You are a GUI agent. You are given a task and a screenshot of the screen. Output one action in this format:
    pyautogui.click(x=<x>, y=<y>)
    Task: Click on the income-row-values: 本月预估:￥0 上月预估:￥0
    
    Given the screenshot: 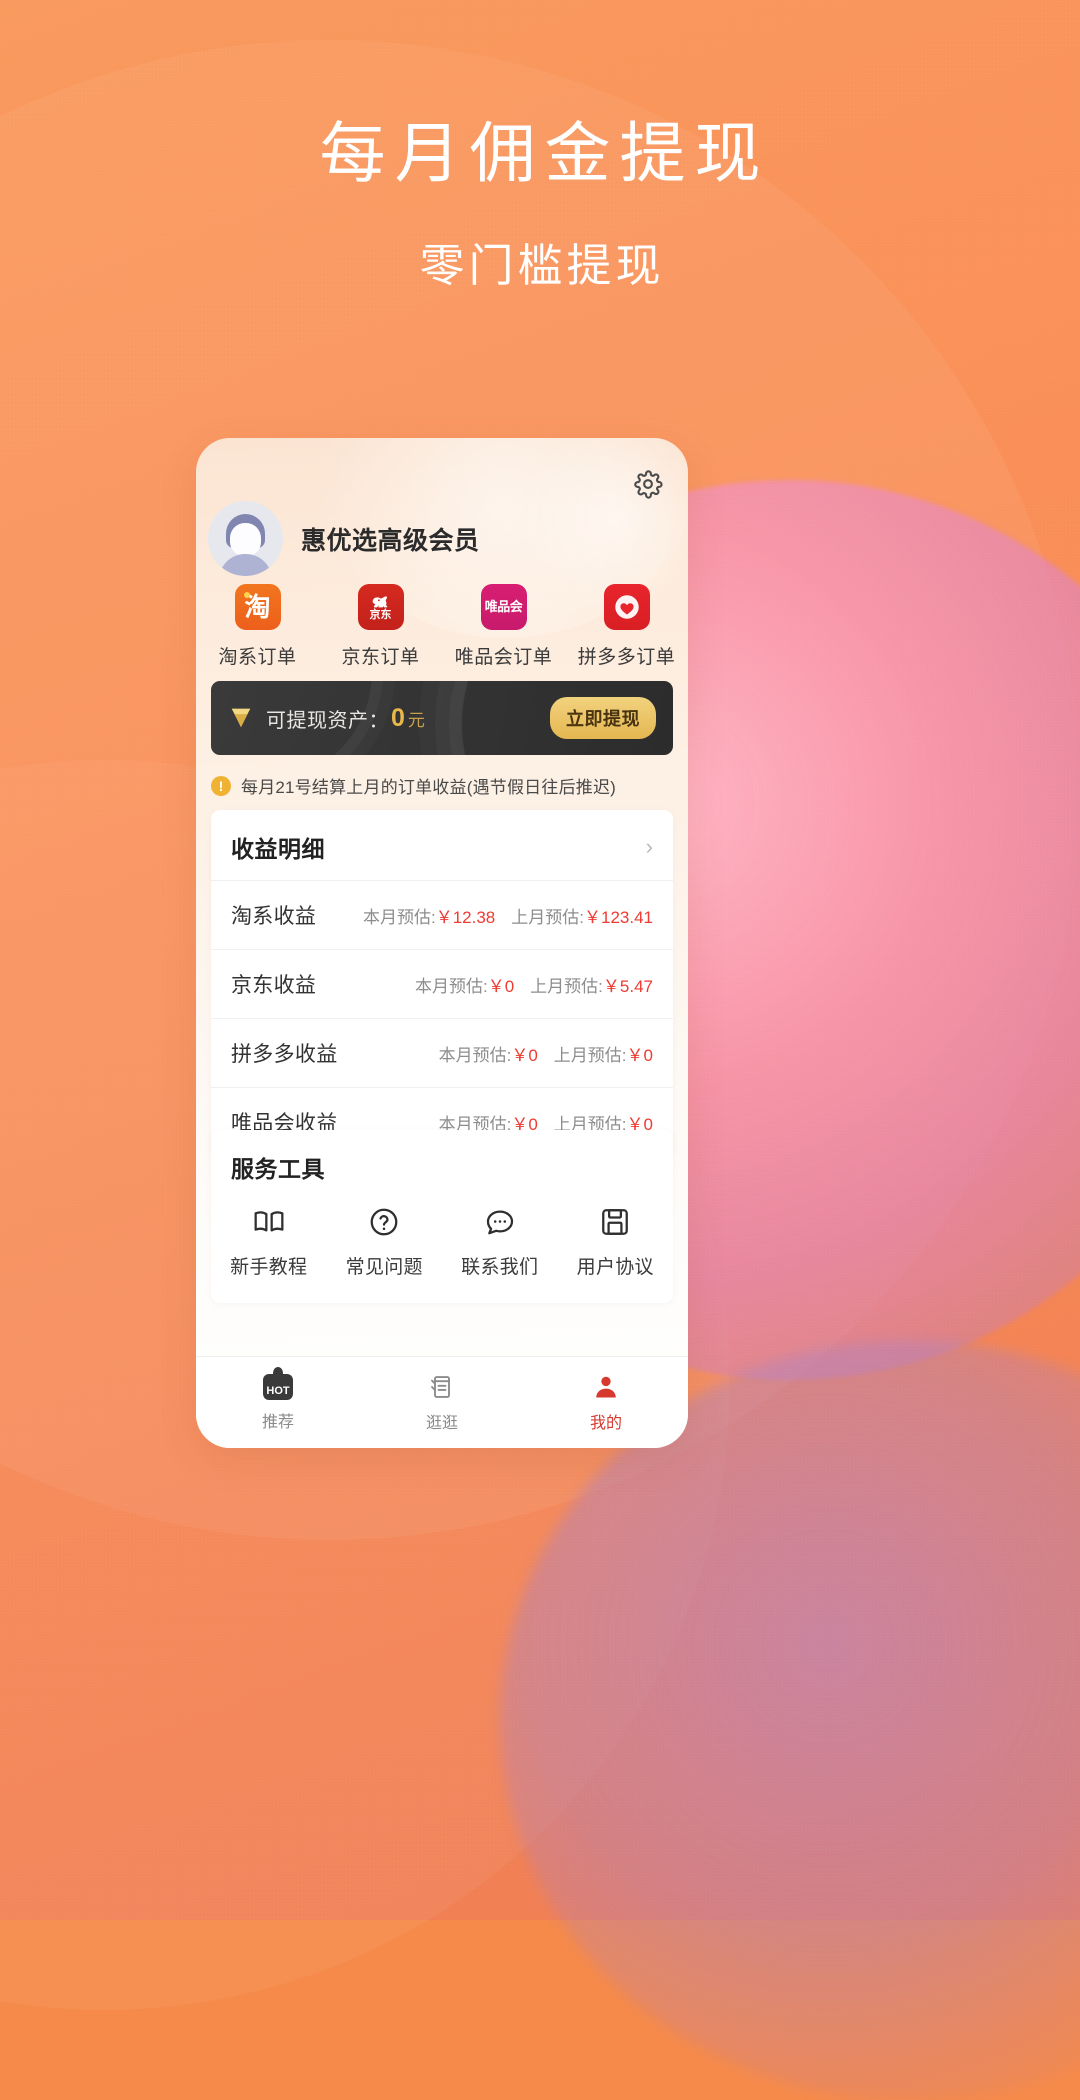 What is the action you would take?
    pyautogui.click(x=546, y=1053)
    